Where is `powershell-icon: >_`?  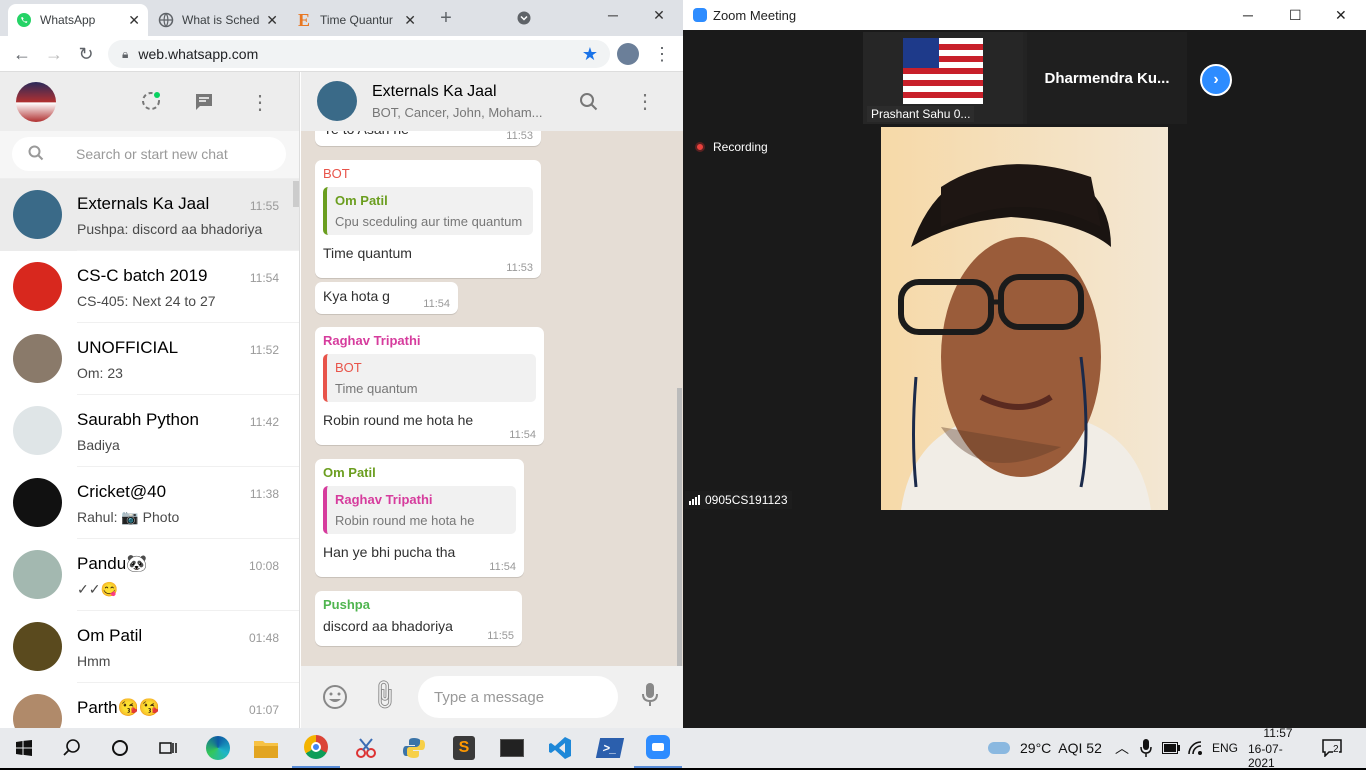 powershell-icon: >_ is located at coordinates (610, 748).